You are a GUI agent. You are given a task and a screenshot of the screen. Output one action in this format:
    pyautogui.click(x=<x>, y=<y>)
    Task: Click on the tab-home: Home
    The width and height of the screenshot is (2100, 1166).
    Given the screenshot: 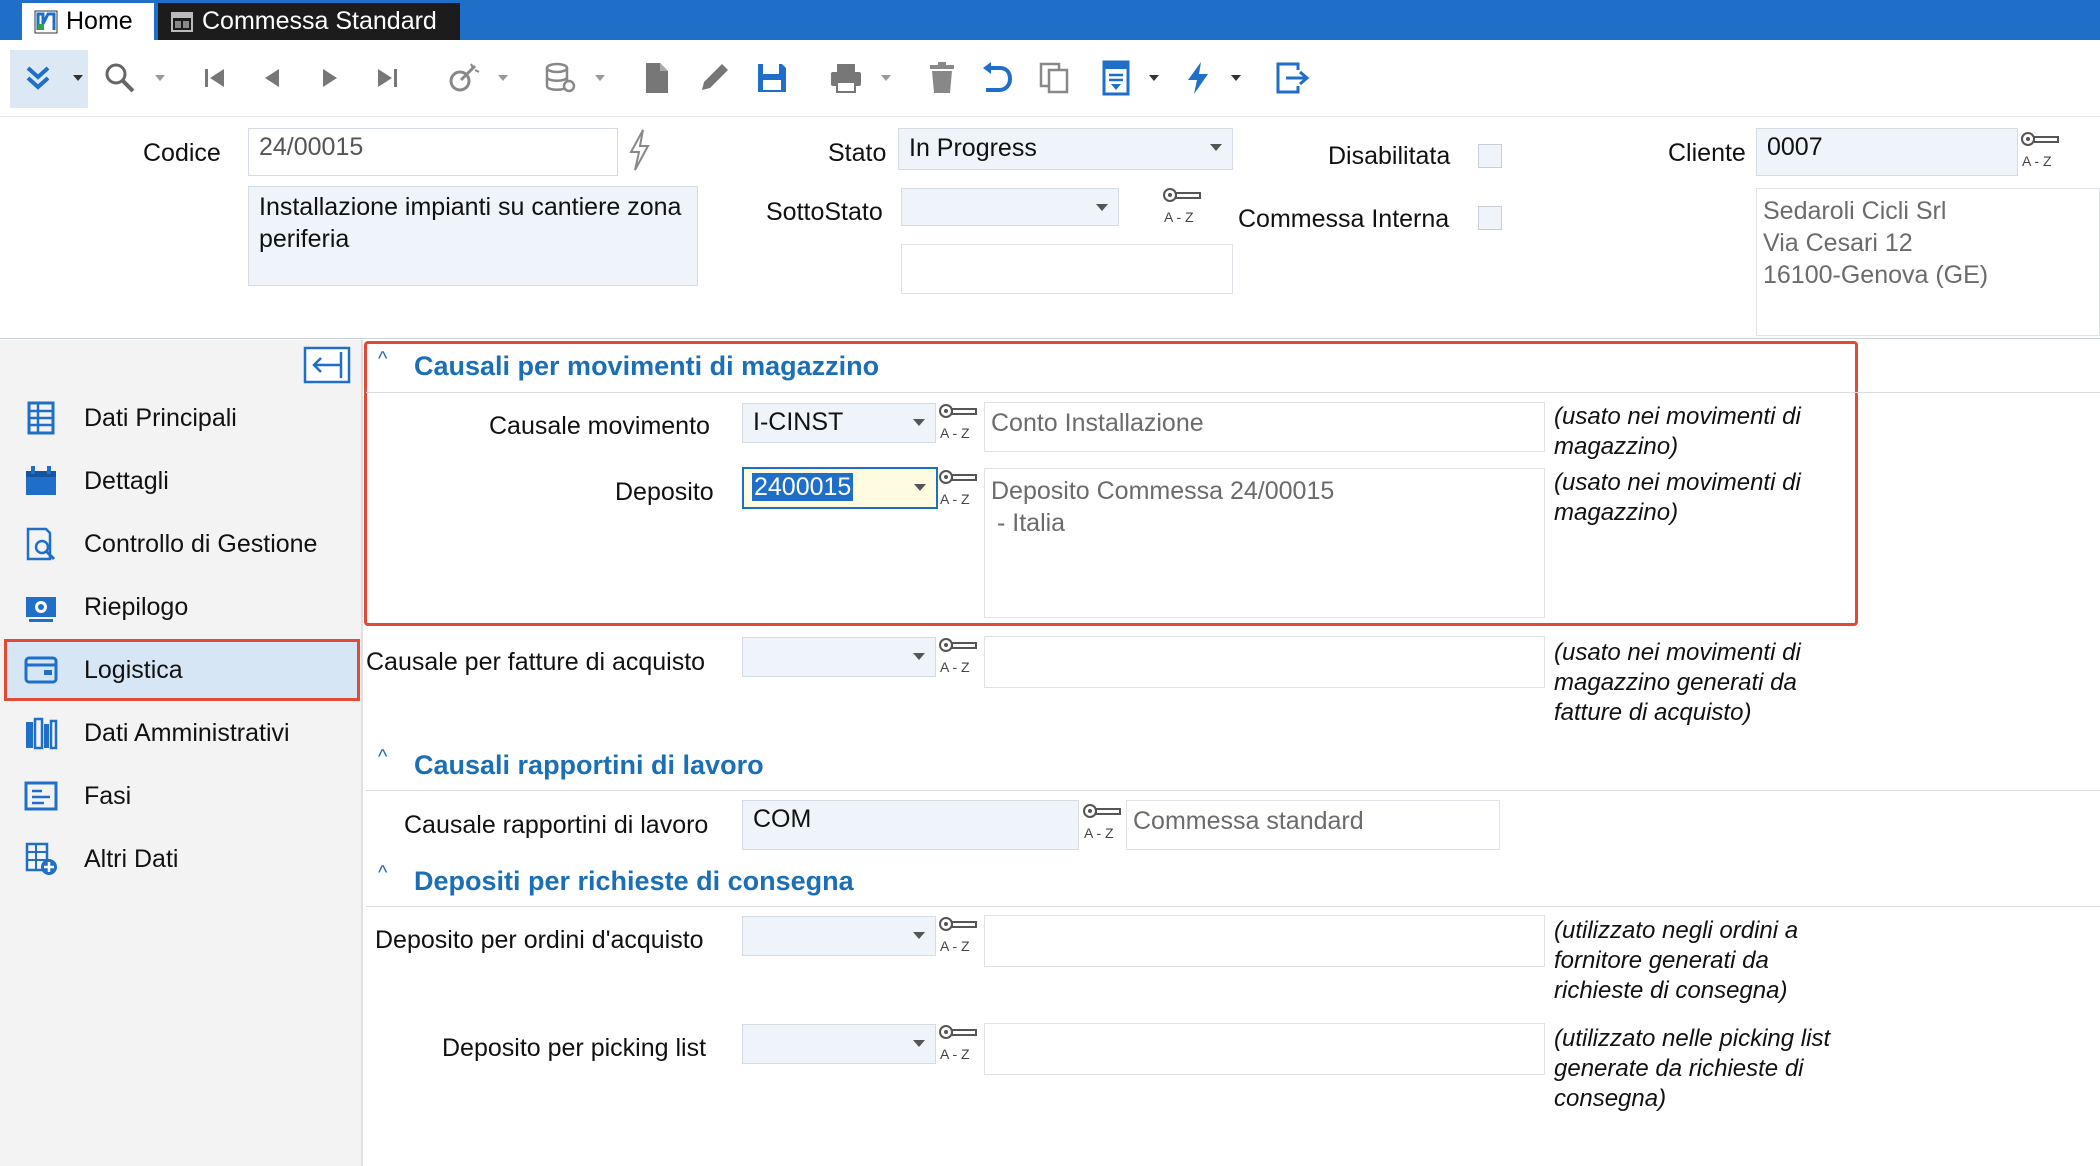 What is the action you would take?
    pyautogui.click(x=88, y=21)
    